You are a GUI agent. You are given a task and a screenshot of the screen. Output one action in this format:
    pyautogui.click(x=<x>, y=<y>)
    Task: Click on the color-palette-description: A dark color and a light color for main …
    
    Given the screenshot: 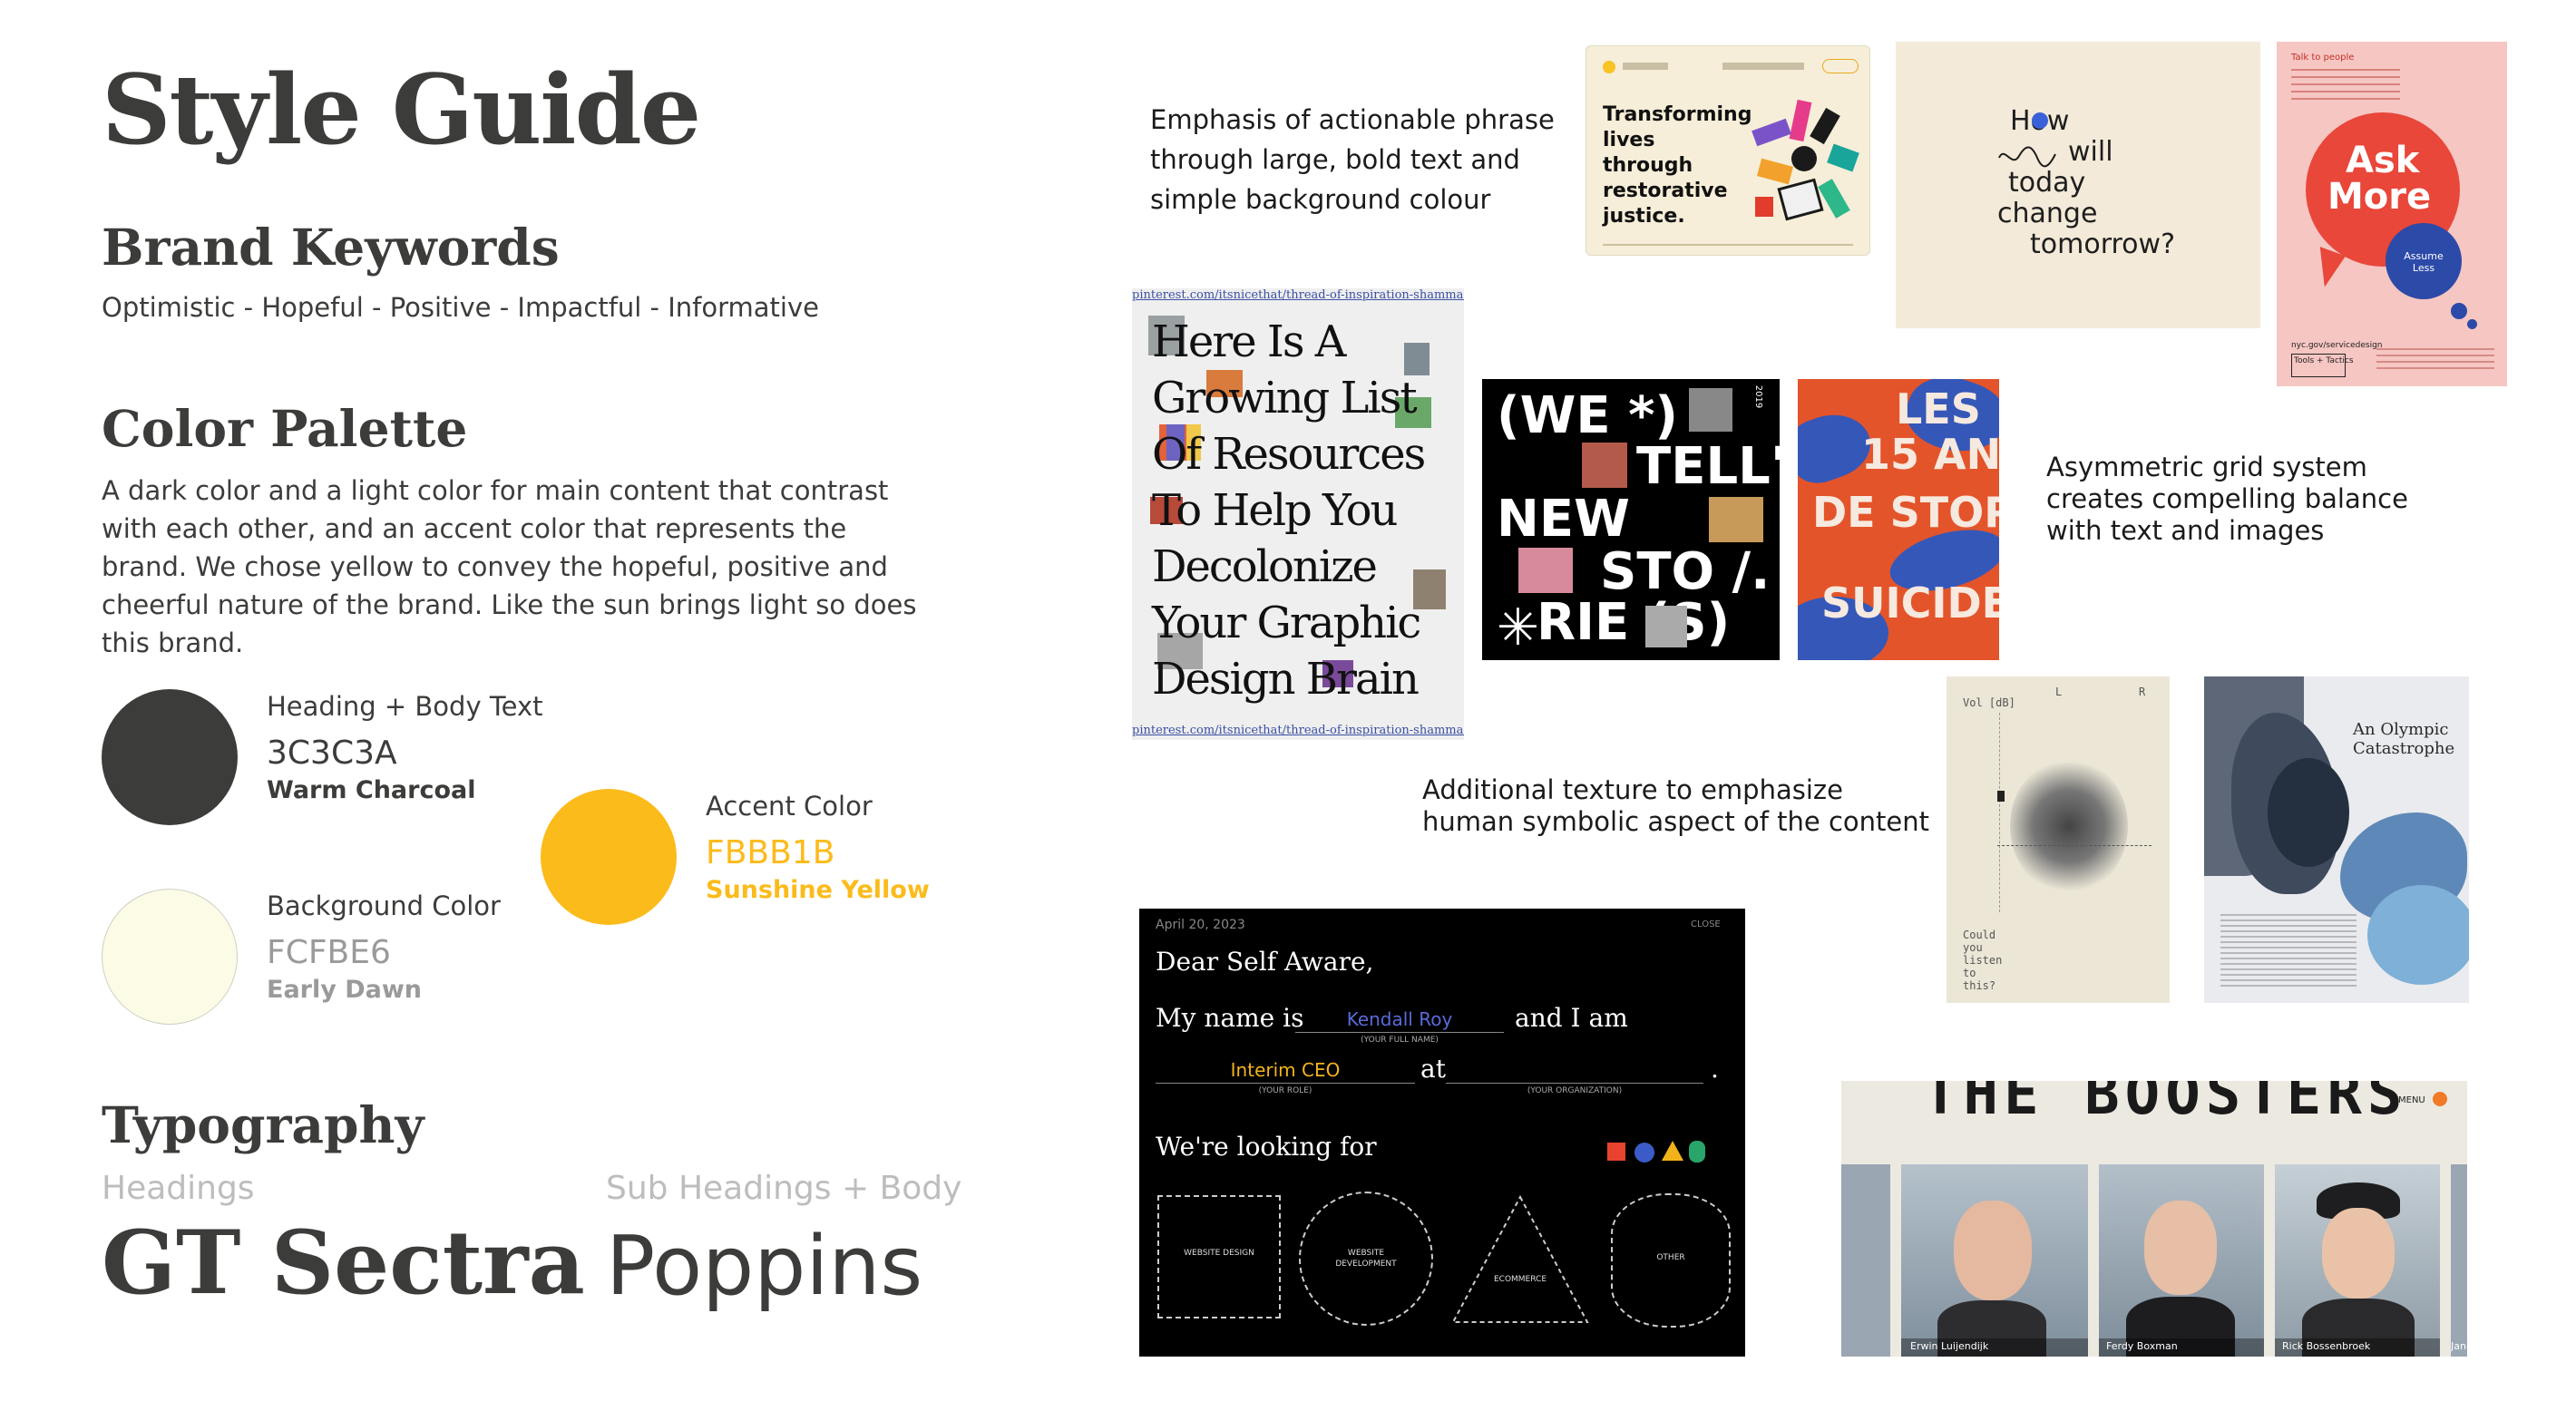 What is the action you would take?
    pyautogui.click(x=509, y=566)
    